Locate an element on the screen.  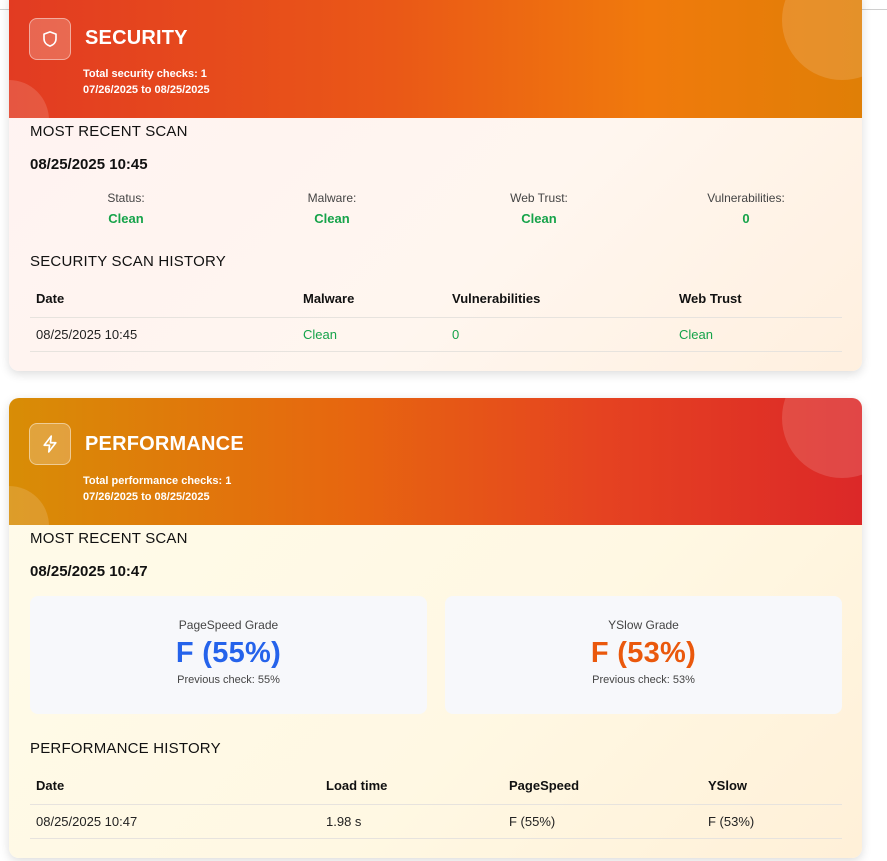
security-recent-time: 08/25/2025 10:45 is located at coordinates (89, 164).